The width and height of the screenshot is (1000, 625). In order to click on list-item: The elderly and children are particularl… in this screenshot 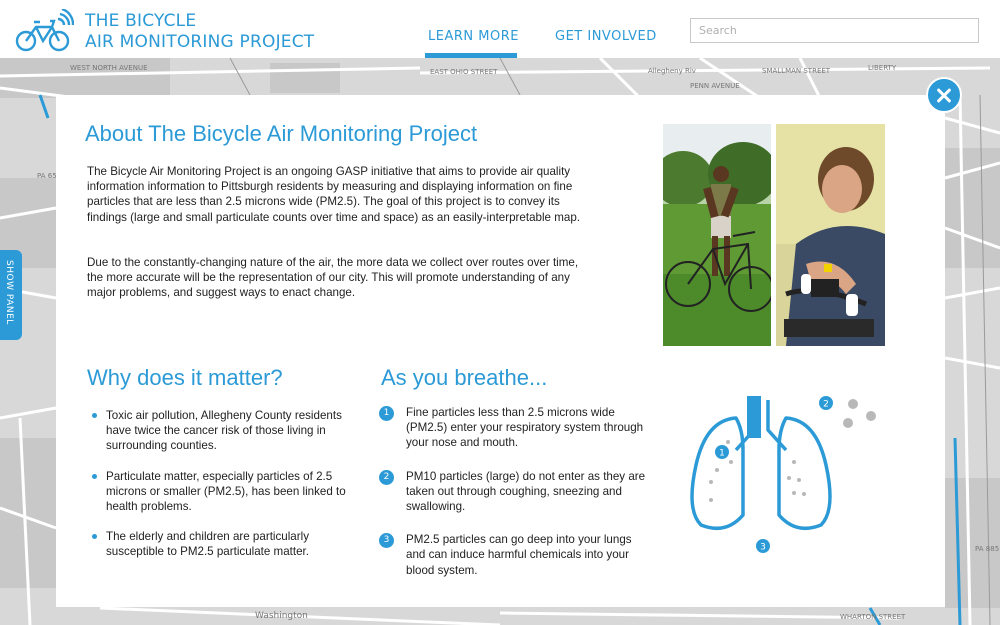, I will do `click(227, 544)`.